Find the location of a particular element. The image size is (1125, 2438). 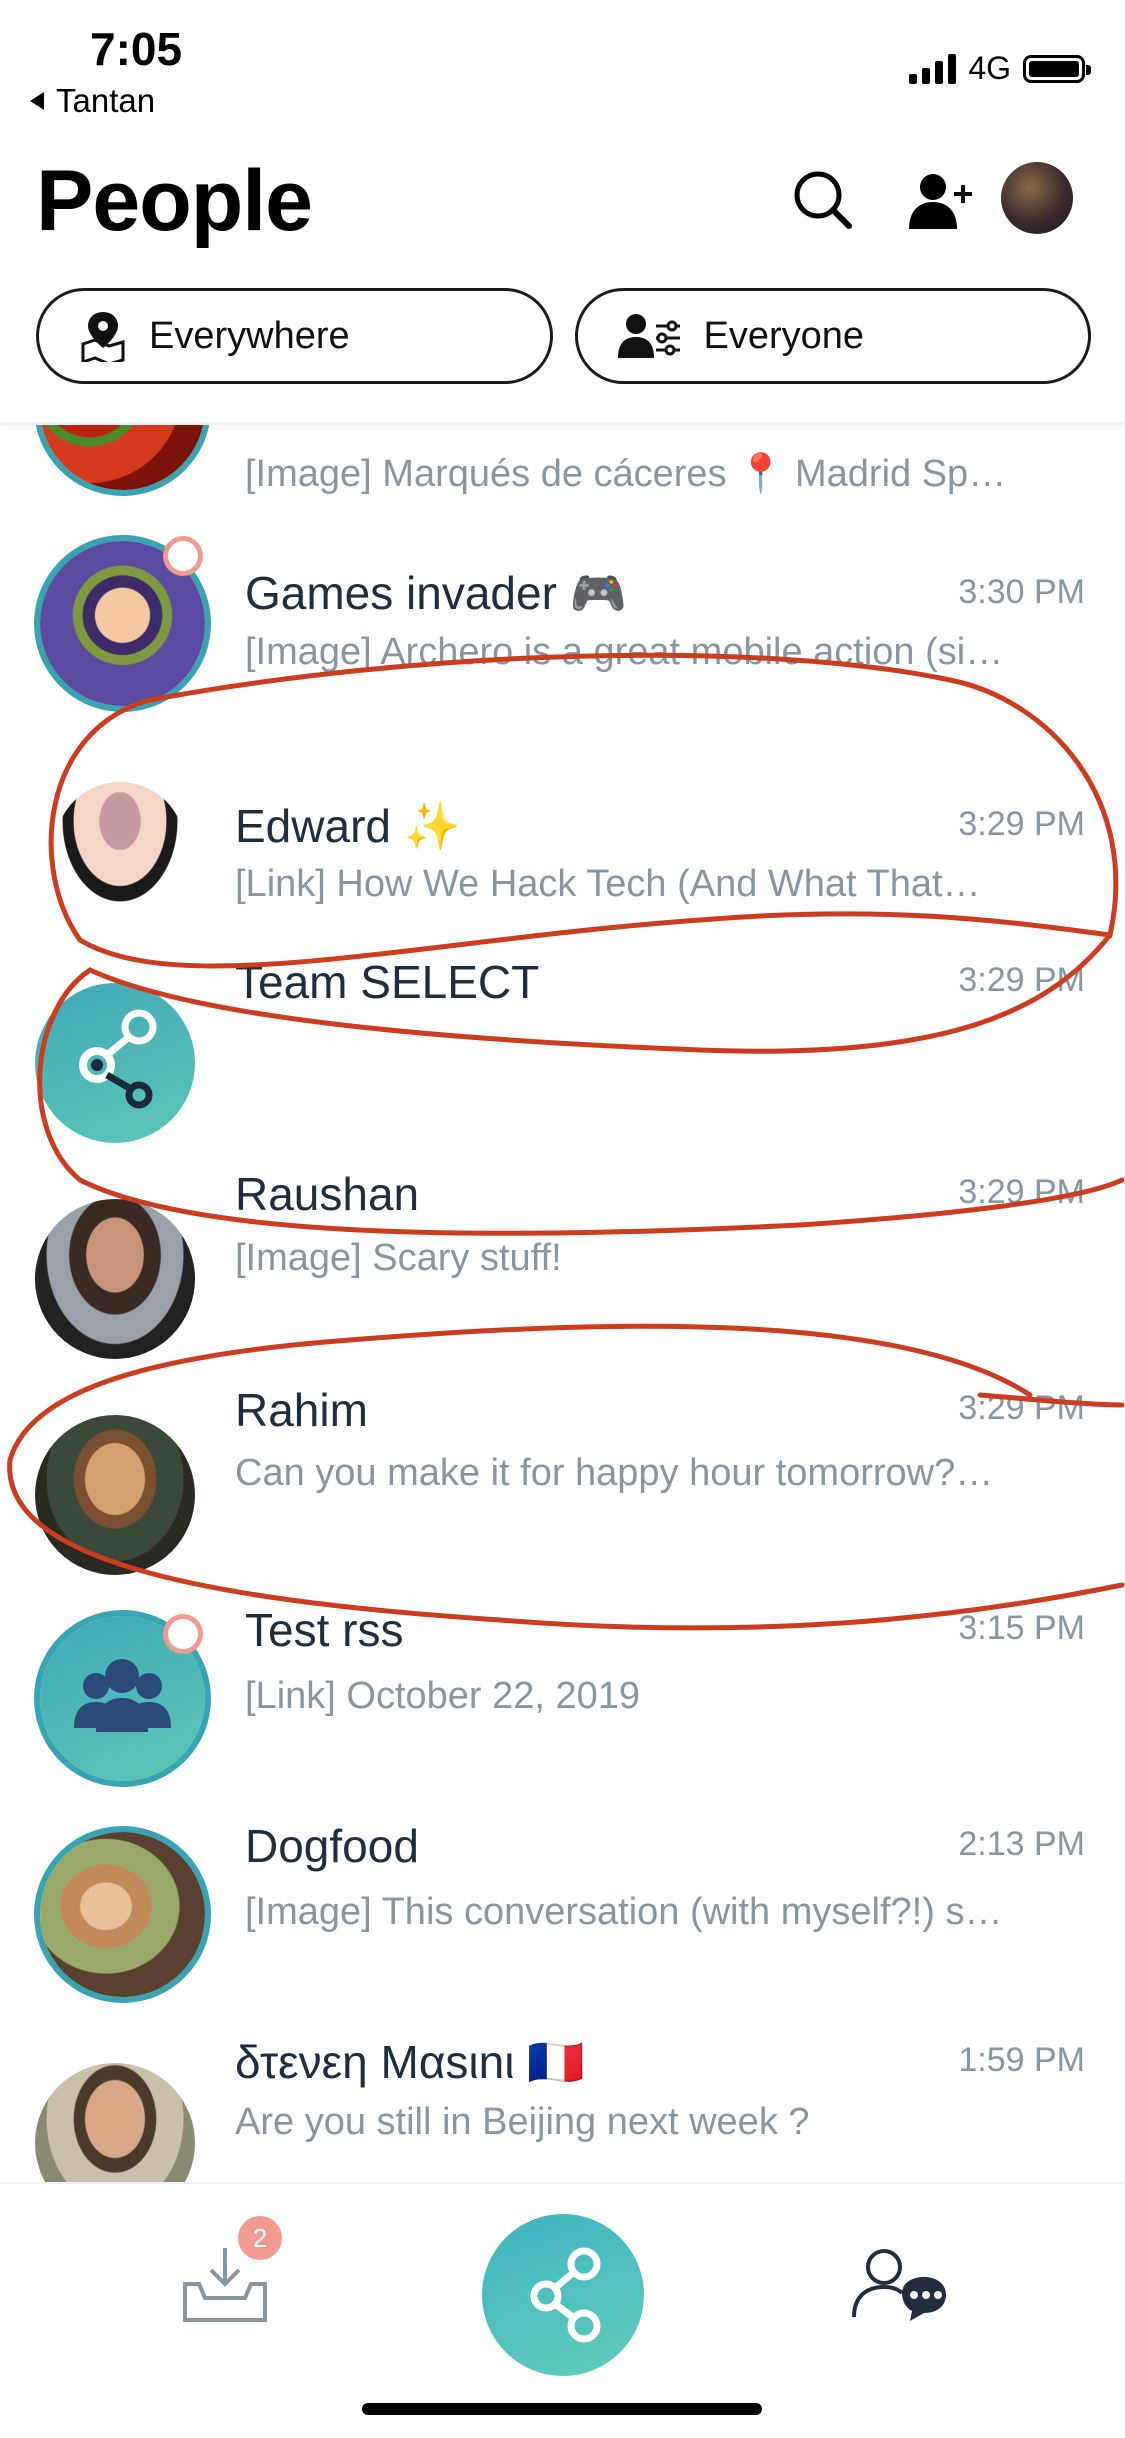

tab-contacts is located at coordinates (900, 2283).